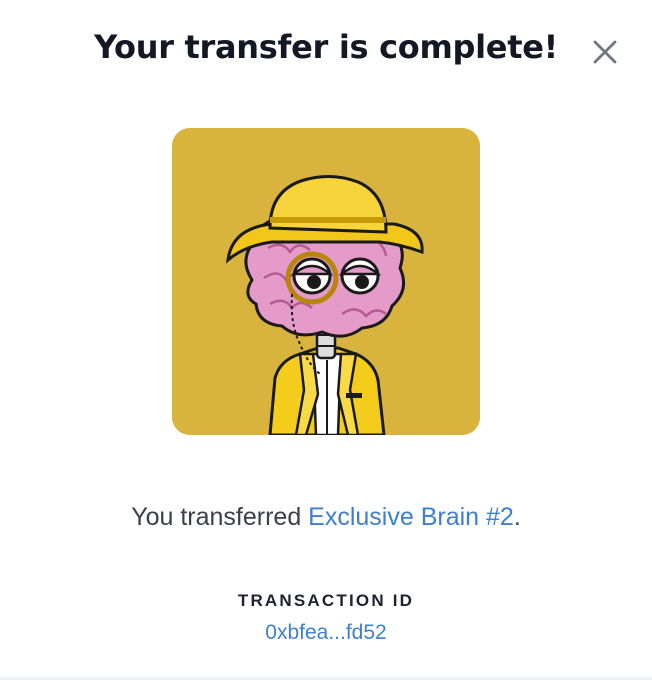 The image size is (652, 680). I want to click on message-prefix: You transferred, so click(220, 517).